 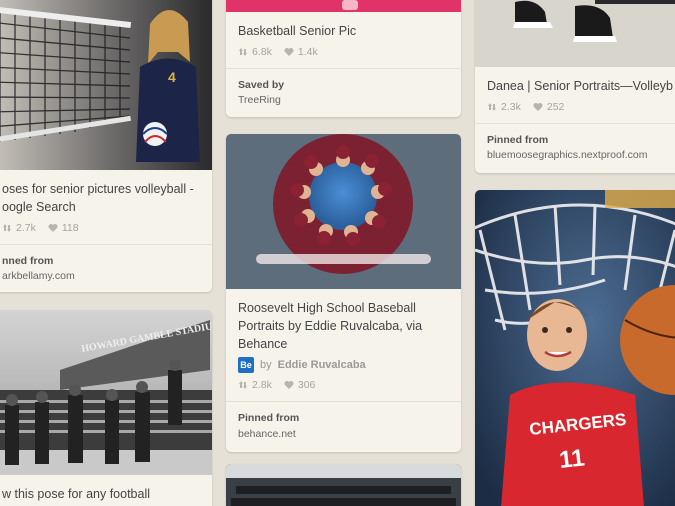 I want to click on repin-count: 2.3k, so click(x=504, y=107).